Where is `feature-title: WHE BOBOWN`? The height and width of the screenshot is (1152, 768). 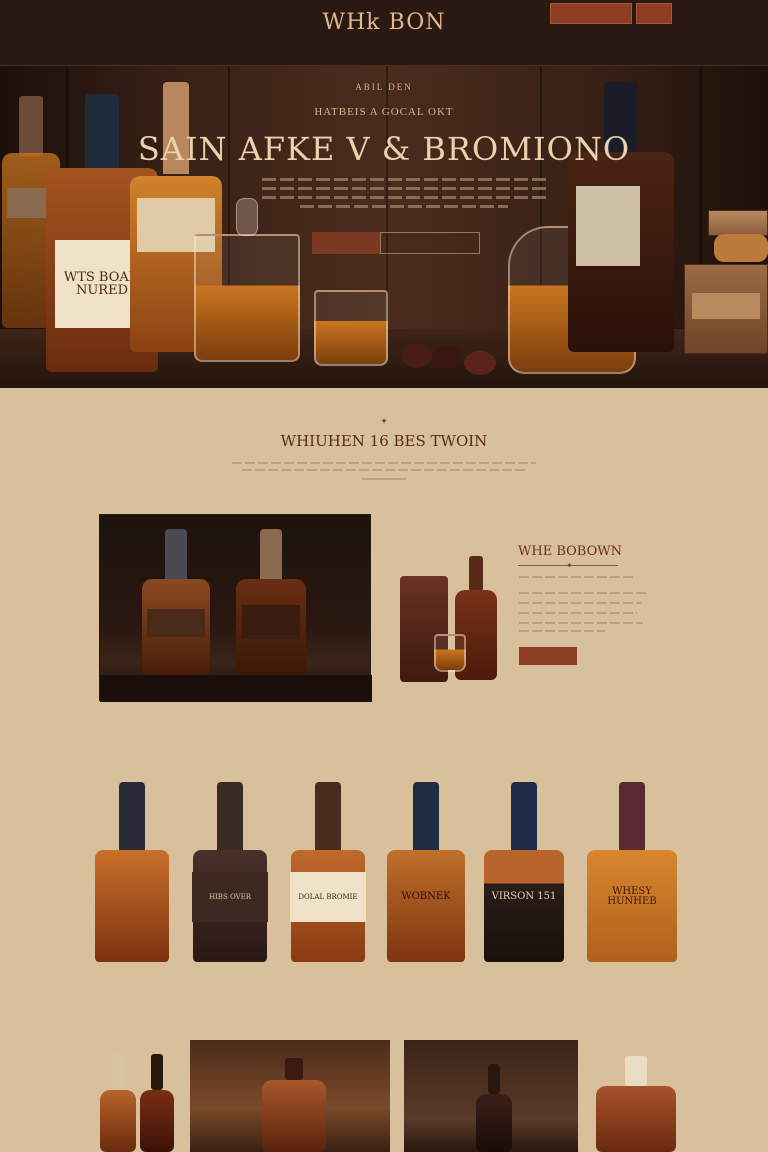
feature-title: WHE BOBOWN is located at coordinates (570, 551).